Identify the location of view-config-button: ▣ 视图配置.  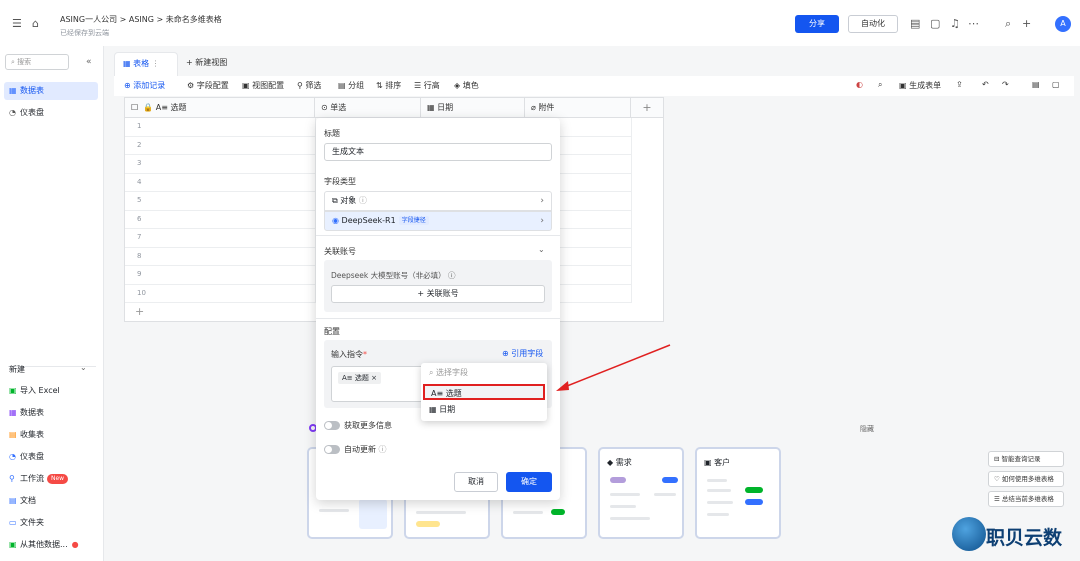
(263, 85).